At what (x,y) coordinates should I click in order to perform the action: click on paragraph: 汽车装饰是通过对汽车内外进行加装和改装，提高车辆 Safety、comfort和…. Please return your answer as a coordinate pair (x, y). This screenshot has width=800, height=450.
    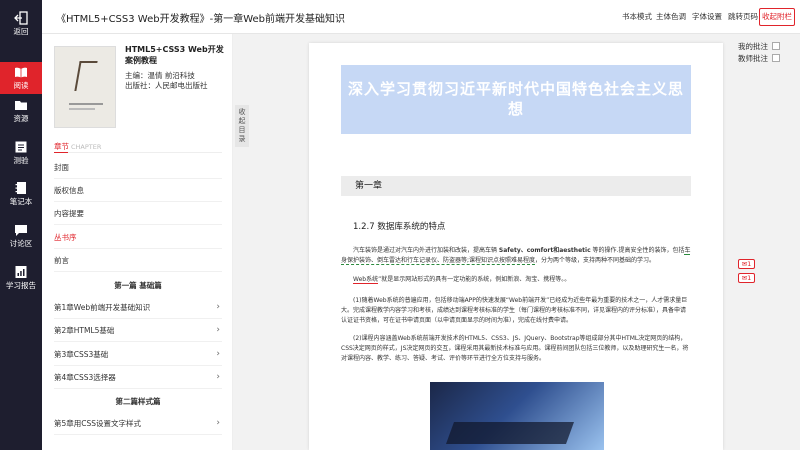
    Looking at the image, I should click on (516, 256).